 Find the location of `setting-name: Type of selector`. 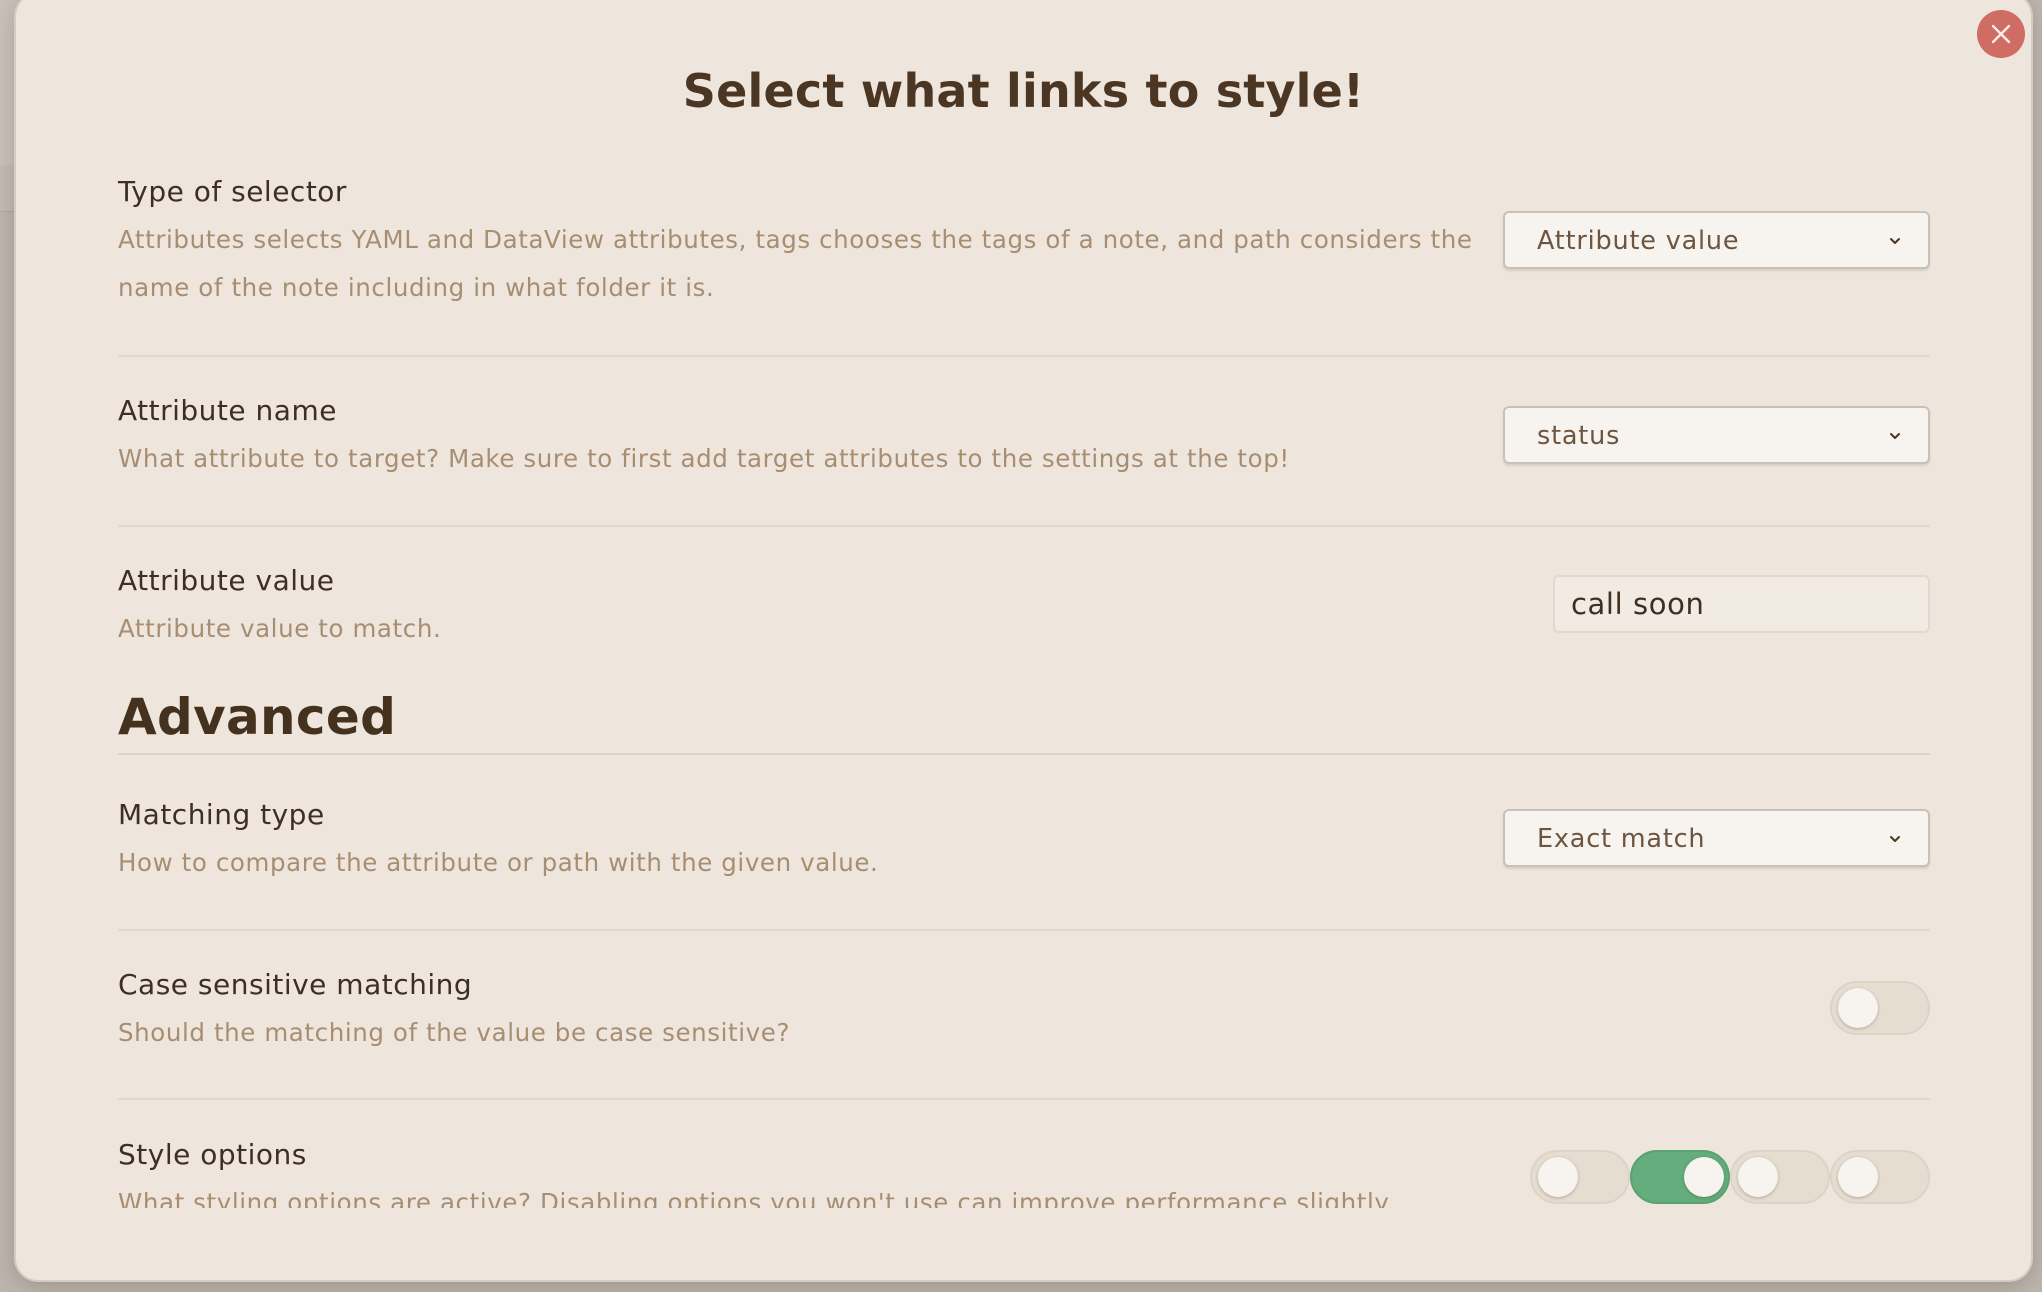

setting-name: Type of selector is located at coordinates (232, 191).